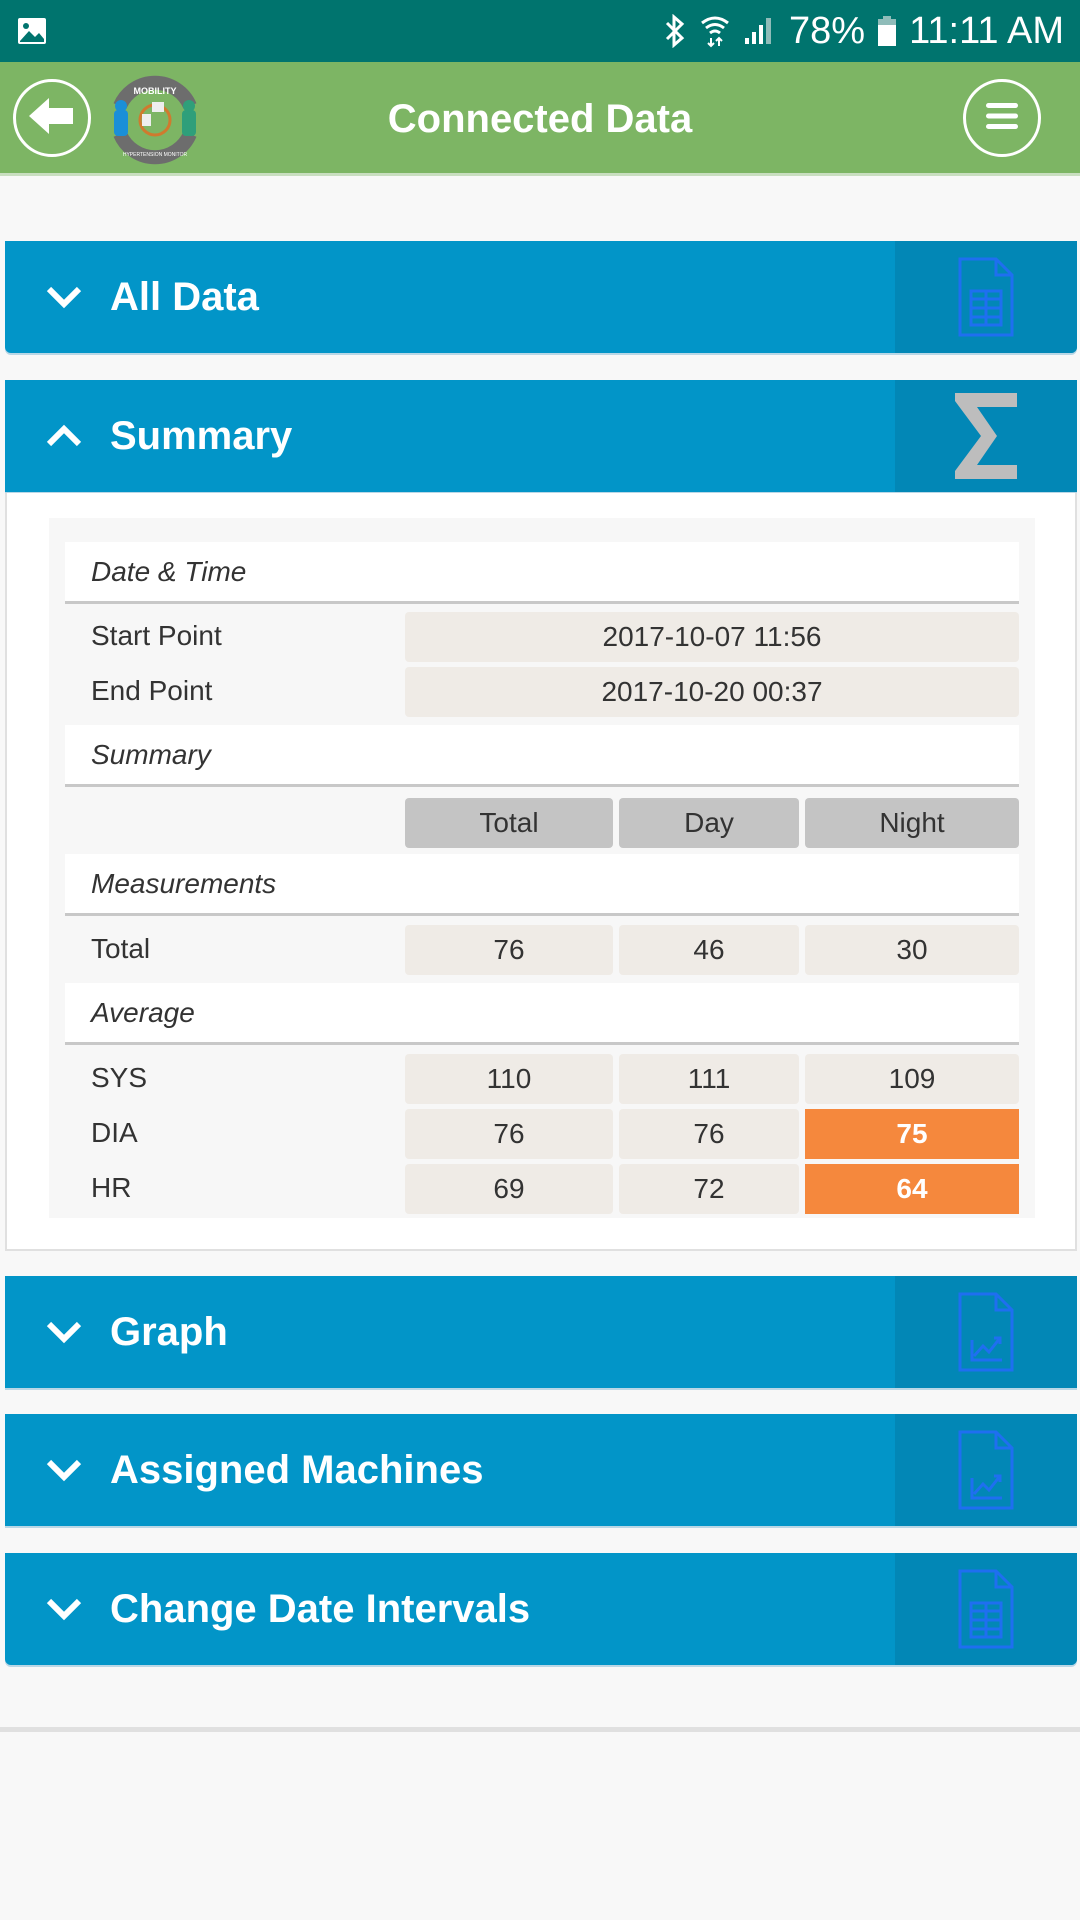 The height and width of the screenshot is (1920, 1080). Describe the element at coordinates (912, 1189) in the screenshot. I see `hr-night-alert: 64` at that location.